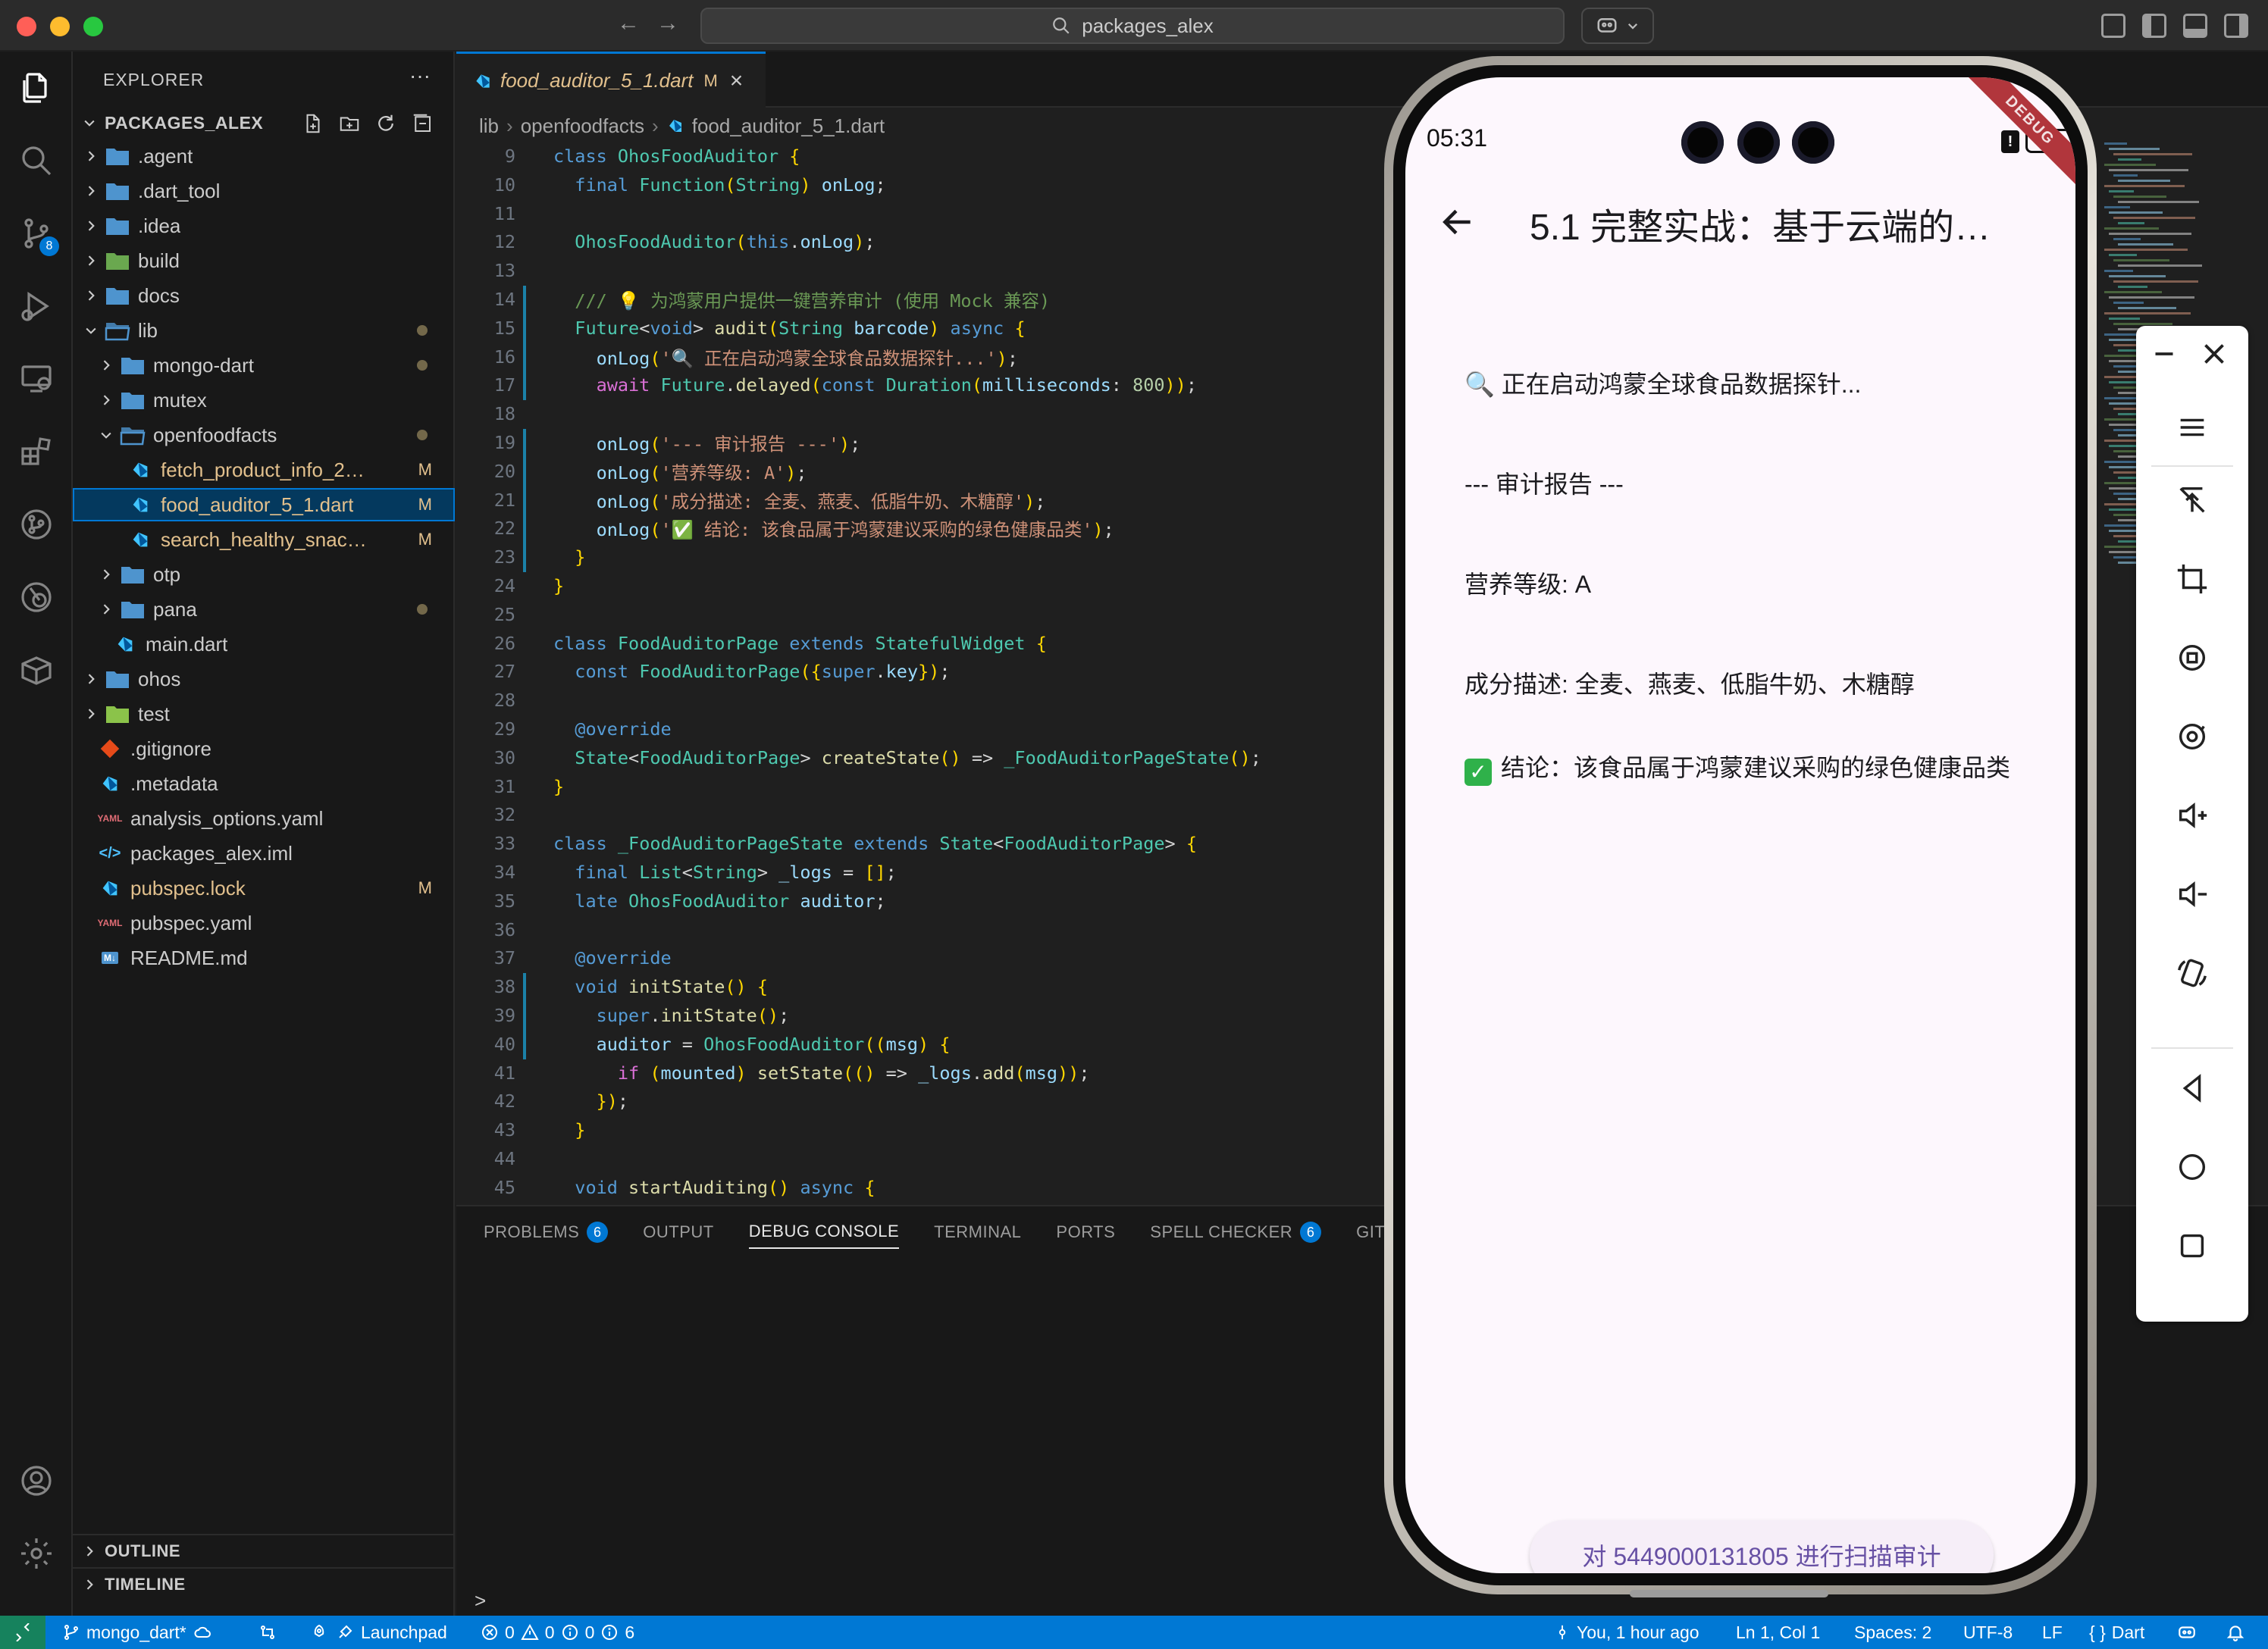 The width and height of the screenshot is (2268, 1649). Describe the element at coordinates (926, 1044) in the screenshot. I see `code-line: 40 auditor = OhosFoodAuditor((msg) {` at that location.